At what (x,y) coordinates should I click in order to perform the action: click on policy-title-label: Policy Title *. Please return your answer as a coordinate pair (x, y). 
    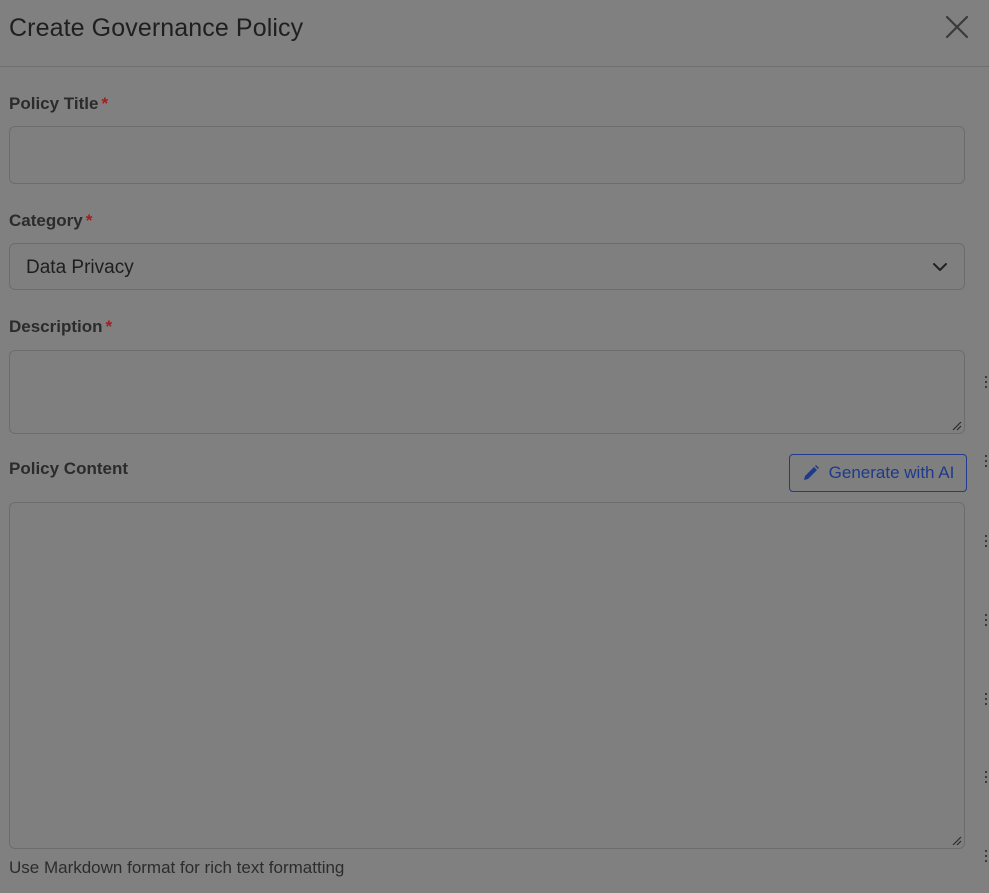
    Looking at the image, I should click on (58, 104).